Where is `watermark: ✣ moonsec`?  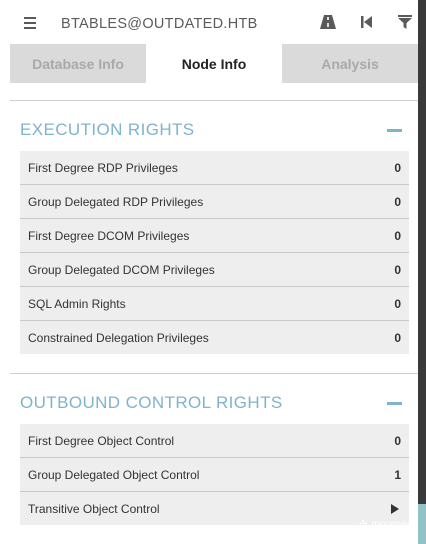
watermark: ✣ moonsec is located at coordinates (385, 524).